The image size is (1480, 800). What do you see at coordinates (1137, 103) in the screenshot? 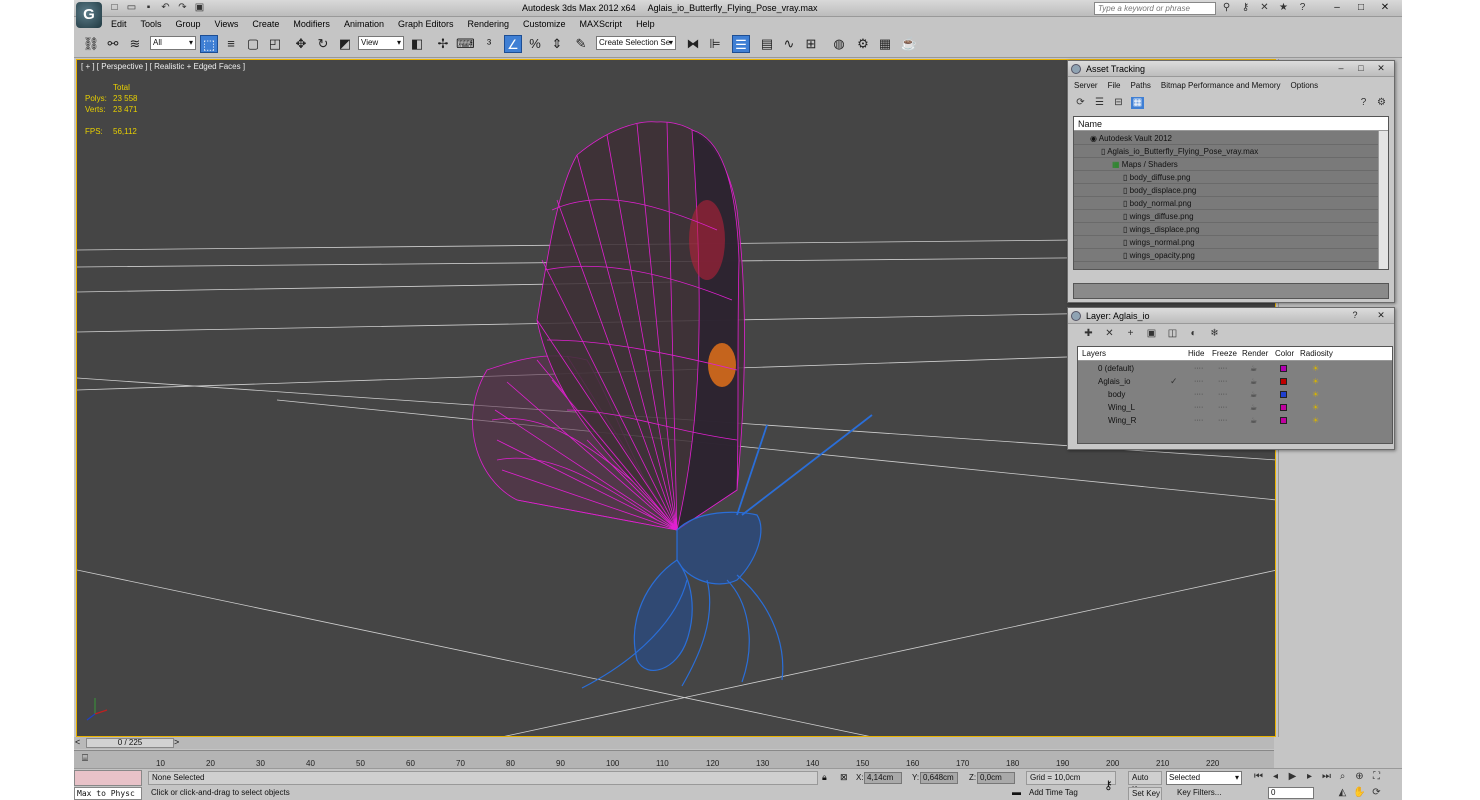
I see `table-view-icon: ▦` at bounding box center [1137, 103].